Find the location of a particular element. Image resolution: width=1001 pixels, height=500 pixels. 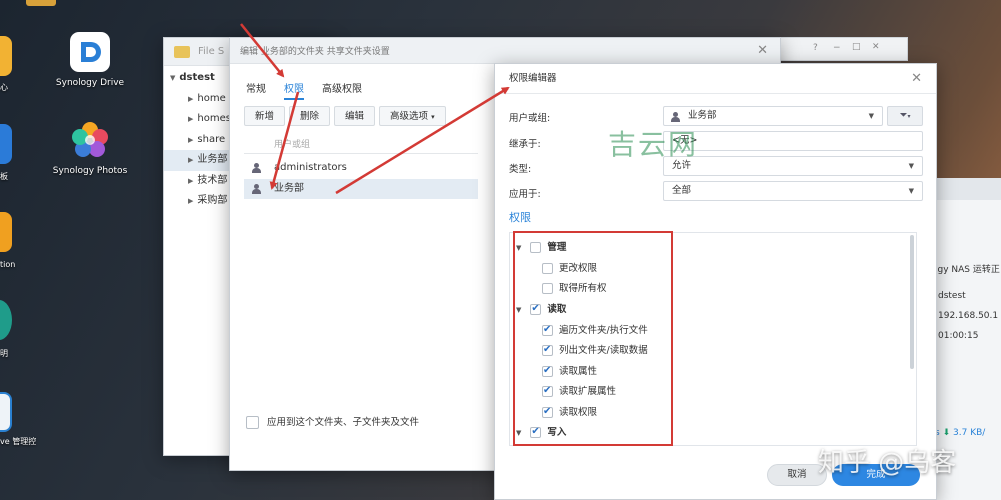

watermark-center: 吉云网 is located at coordinates (653, 144).